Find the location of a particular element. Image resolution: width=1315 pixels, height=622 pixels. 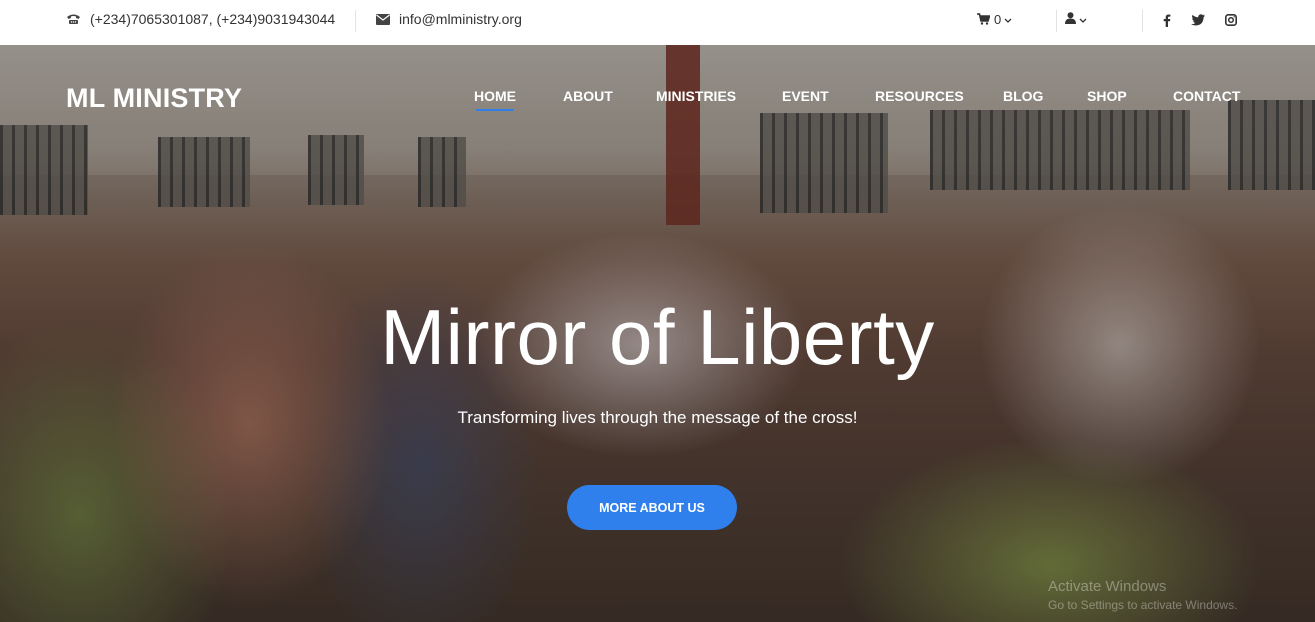

nav-shop: SHOP is located at coordinates (1107, 96).